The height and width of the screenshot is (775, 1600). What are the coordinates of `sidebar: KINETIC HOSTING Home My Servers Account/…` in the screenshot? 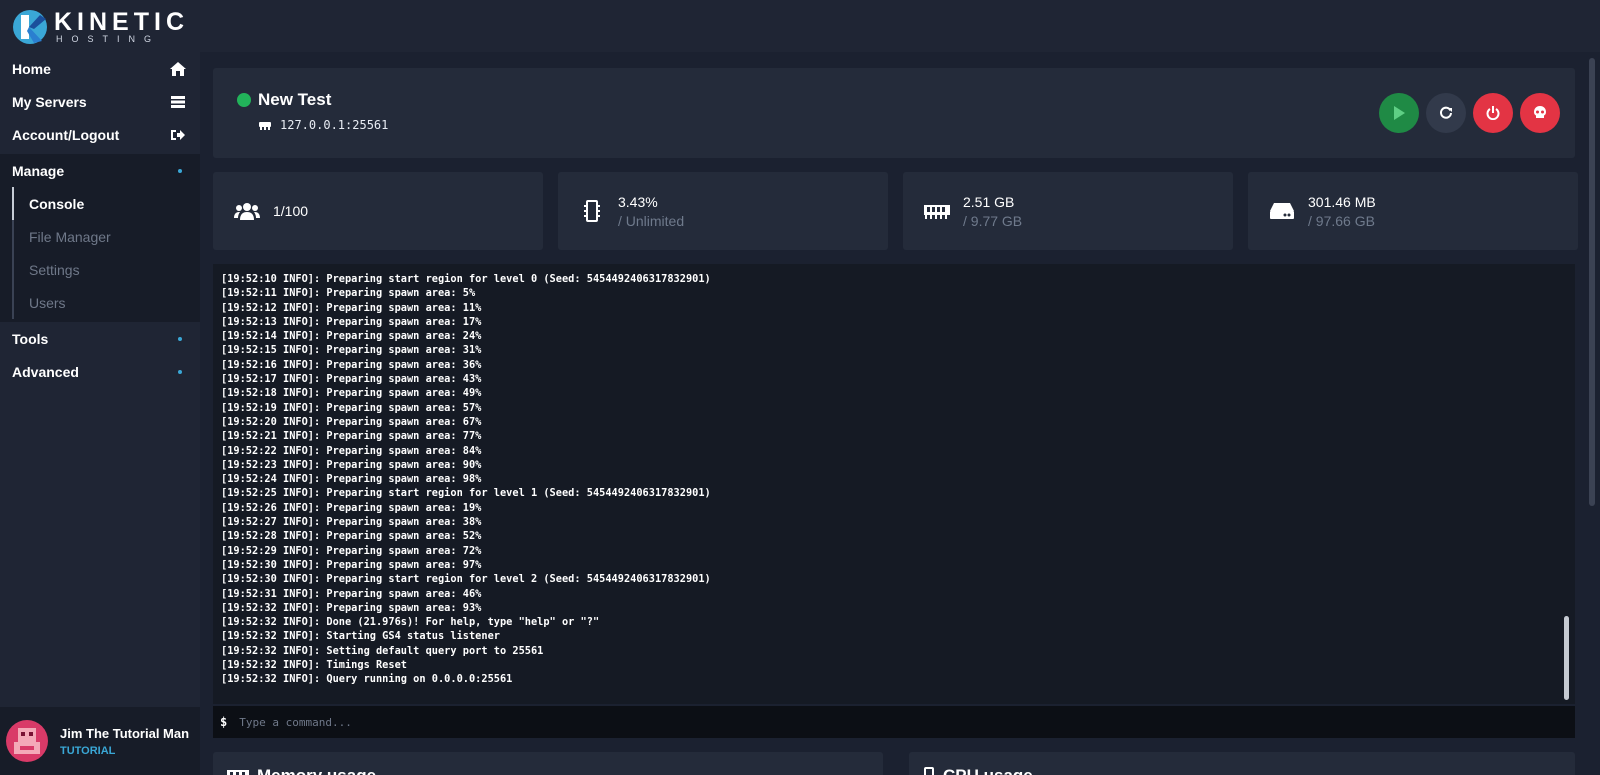 It's located at (100, 387).